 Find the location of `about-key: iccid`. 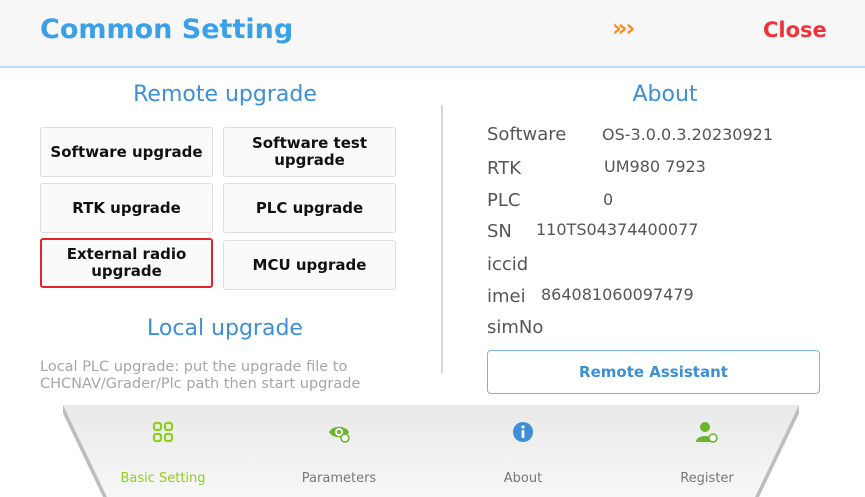

about-key: iccid is located at coordinates (508, 264).